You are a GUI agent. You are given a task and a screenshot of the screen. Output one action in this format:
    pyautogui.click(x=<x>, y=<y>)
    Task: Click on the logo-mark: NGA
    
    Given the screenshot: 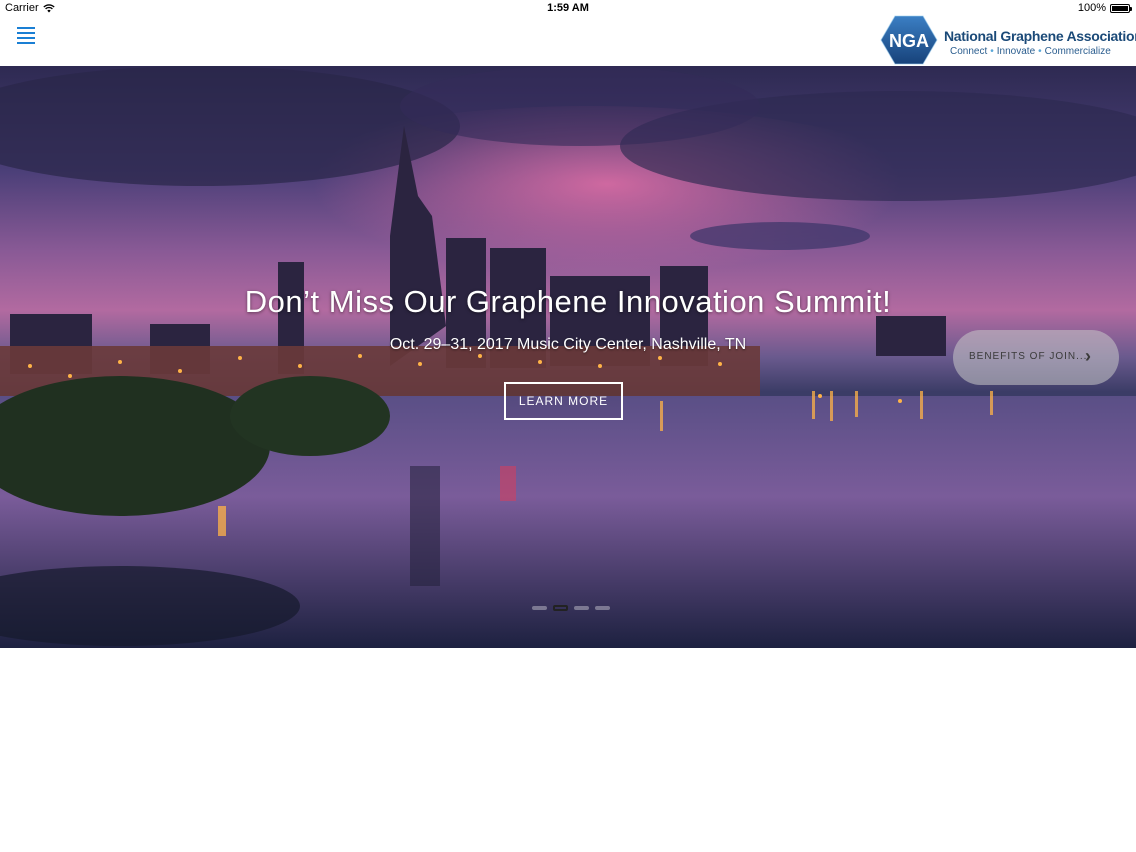 What is the action you would take?
    pyautogui.click(x=909, y=41)
    